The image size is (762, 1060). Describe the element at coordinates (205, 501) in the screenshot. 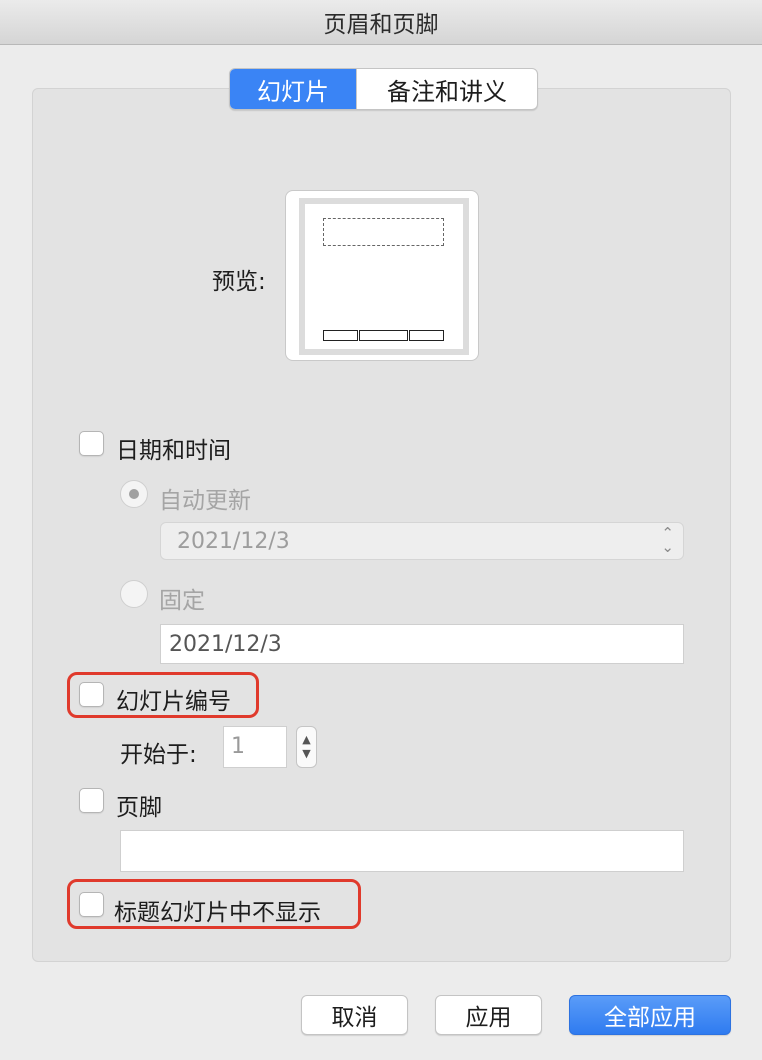

I see `auto-update-label: 自动更新` at that location.